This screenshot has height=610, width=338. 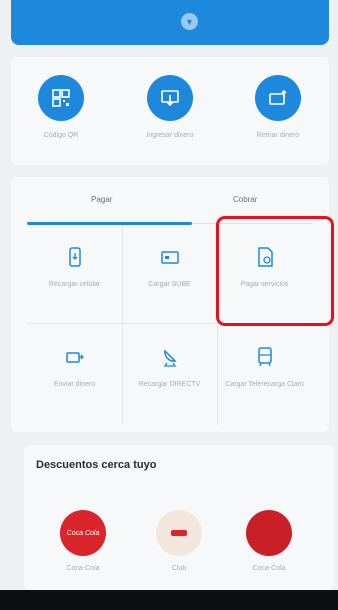 I want to click on discount-logo: Coca Cola, so click(x=83, y=533).